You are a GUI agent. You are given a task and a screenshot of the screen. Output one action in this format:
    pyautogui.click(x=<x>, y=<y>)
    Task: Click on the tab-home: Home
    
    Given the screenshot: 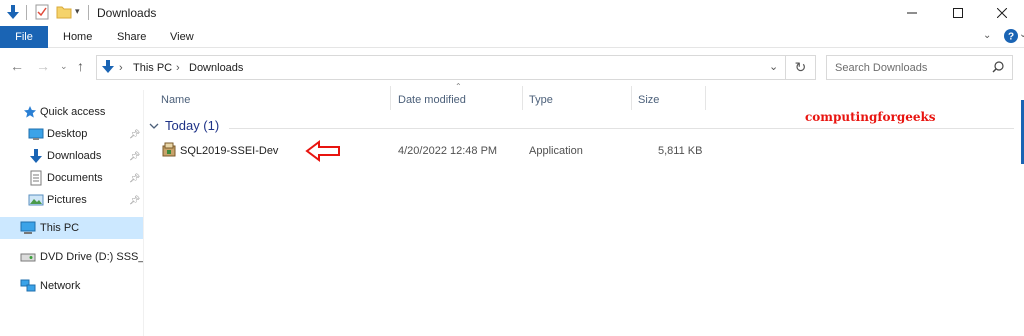 What is the action you would take?
    pyautogui.click(x=77, y=37)
    